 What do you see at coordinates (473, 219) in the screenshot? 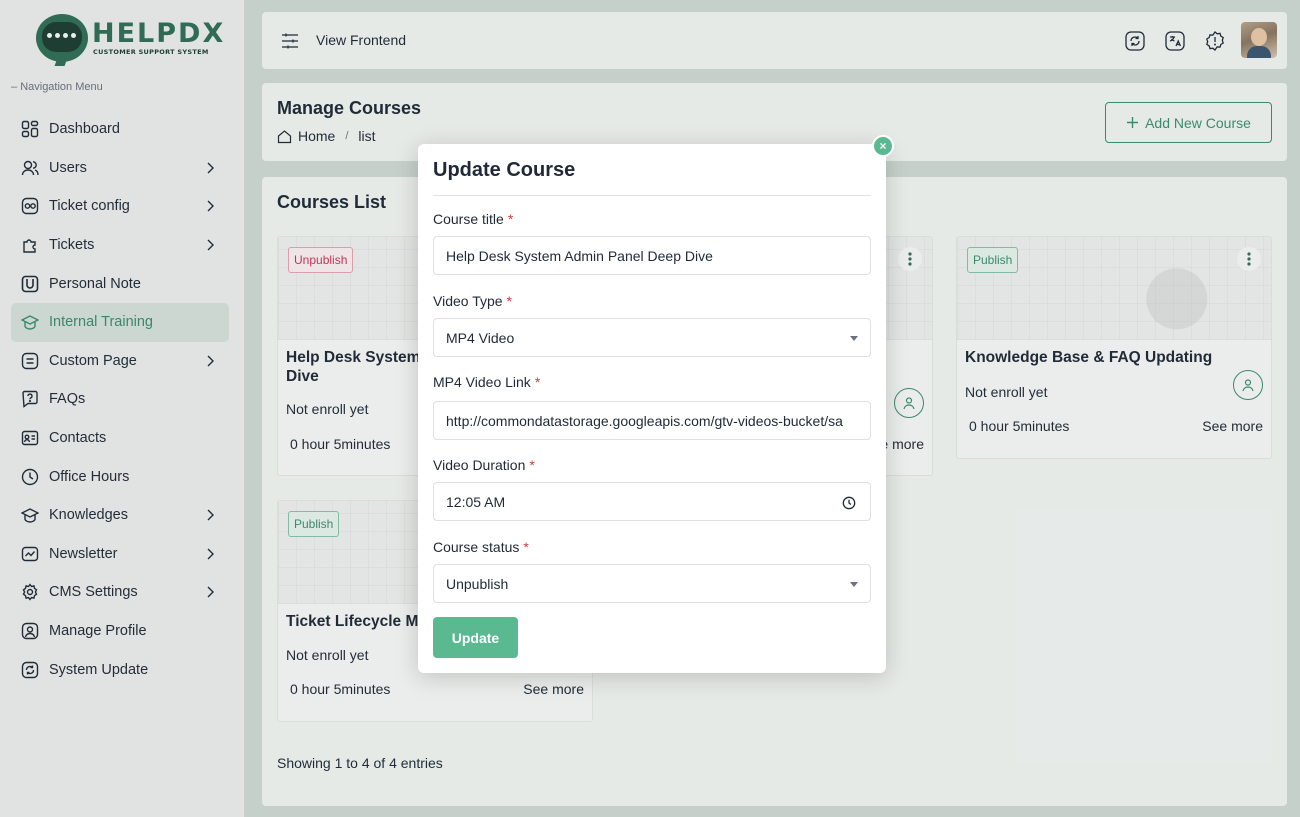
I see `course-title-label: Course title *` at bounding box center [473, 219].